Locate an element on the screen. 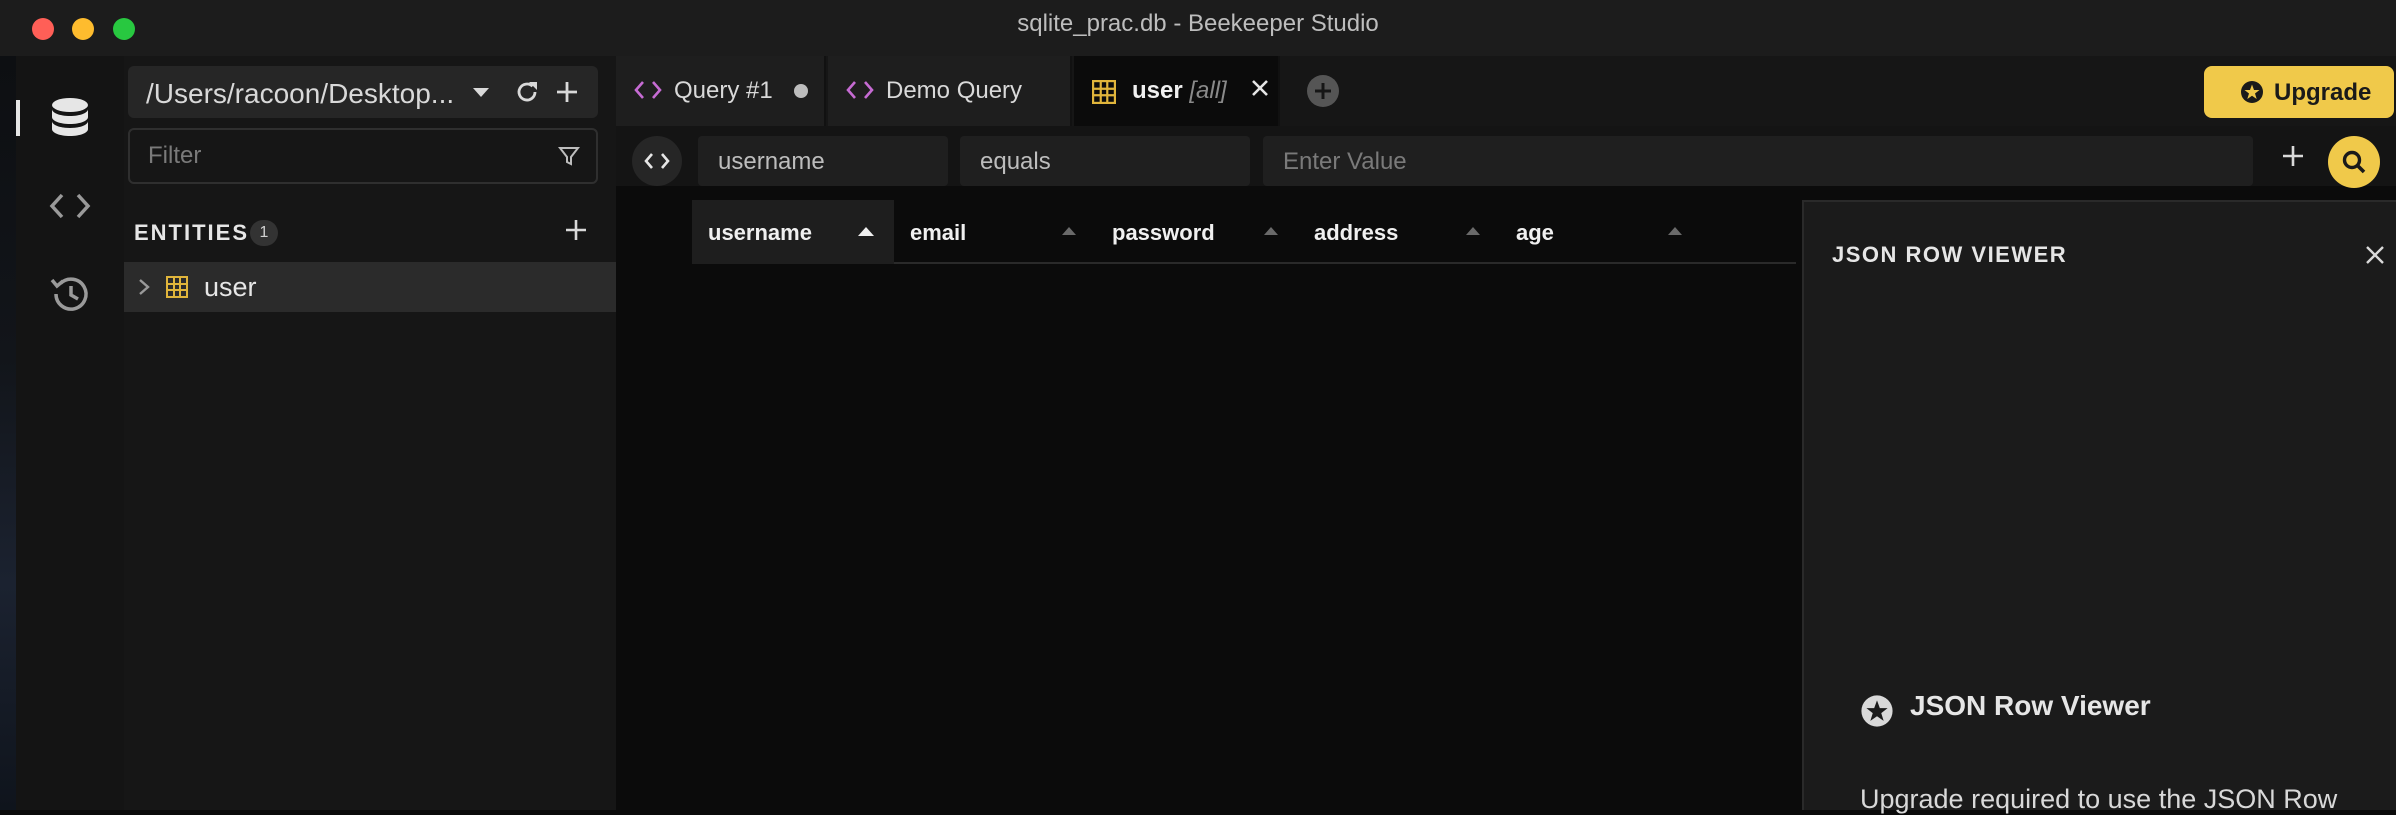 The width and height of the screenshot is (2396, 815). json-promo-title: JSON Row Viewer is located at coordinates (2030, 705).